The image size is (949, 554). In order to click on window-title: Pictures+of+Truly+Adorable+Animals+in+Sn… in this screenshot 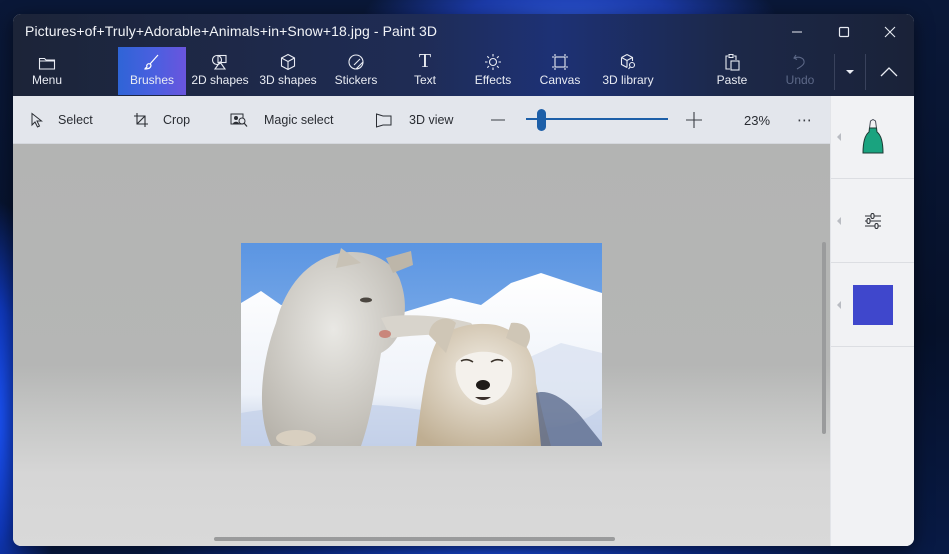, I will do `click(231, 31)`.